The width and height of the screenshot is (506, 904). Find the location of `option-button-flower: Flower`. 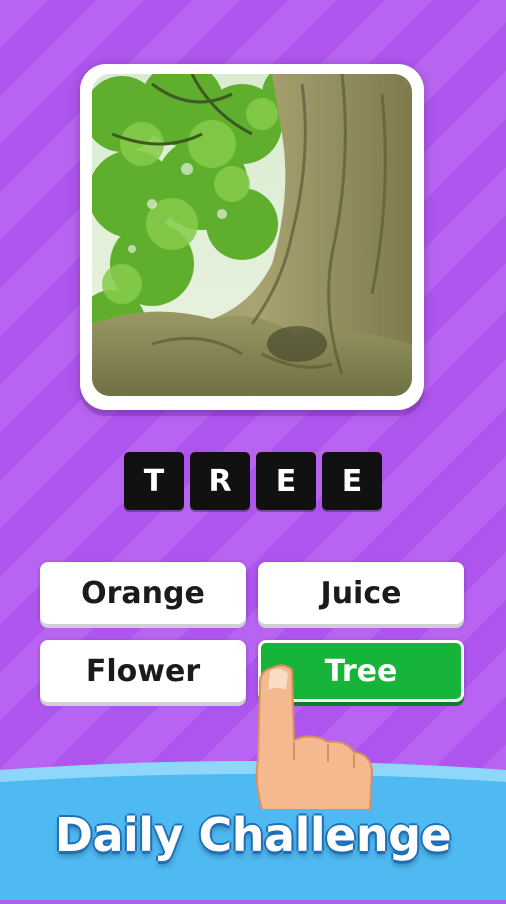

option-button-flower: Flower is located at coordinates (143, 671).